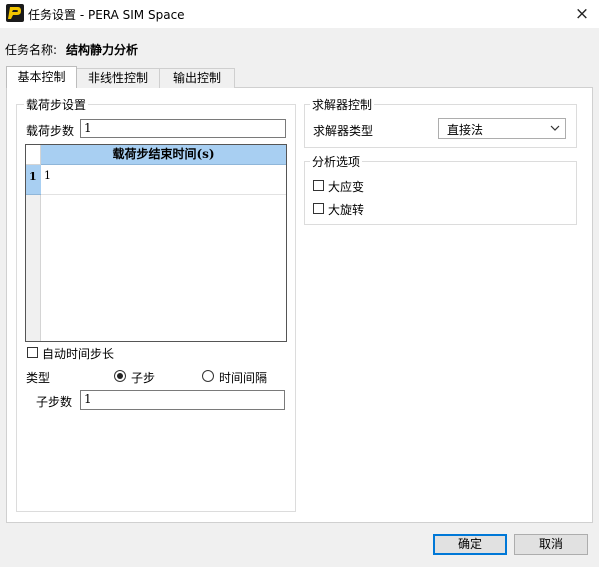 The width and height of the screenshot is (599, 567). I want to click on tab-output-control: 输出控制, so click(197, 78).